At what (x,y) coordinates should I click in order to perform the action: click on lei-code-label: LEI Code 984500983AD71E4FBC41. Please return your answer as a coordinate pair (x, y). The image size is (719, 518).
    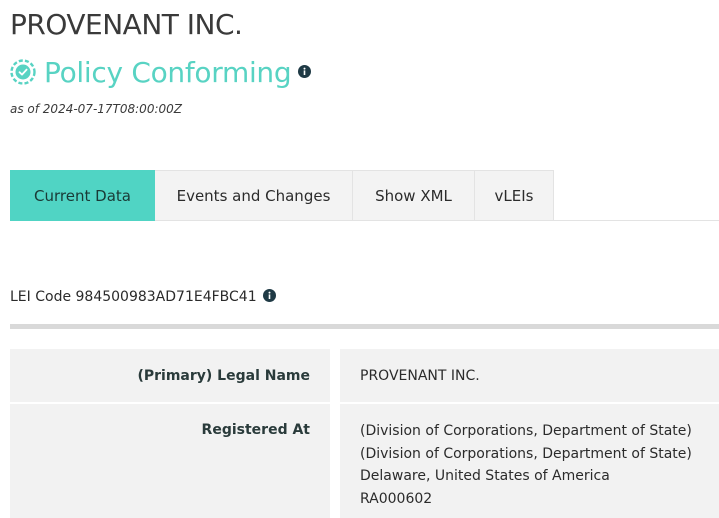
    Looking at the image, I should click on (133, 297).